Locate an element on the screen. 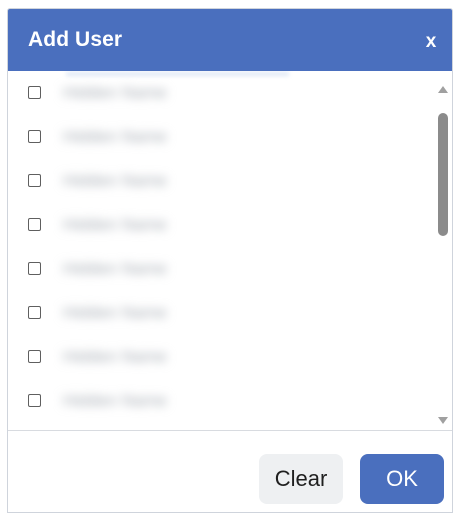 This screenshot has height=515, width=456. scroll-down-icon is located at coordinates (443, 420).